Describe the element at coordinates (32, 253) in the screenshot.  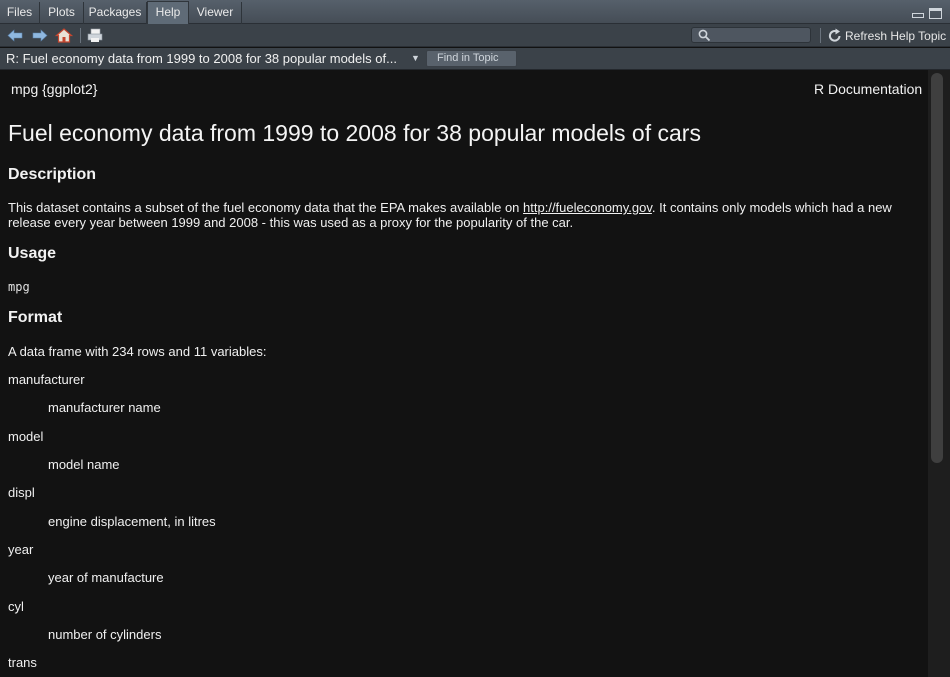
I see `usage-heading: Usage` at that location.